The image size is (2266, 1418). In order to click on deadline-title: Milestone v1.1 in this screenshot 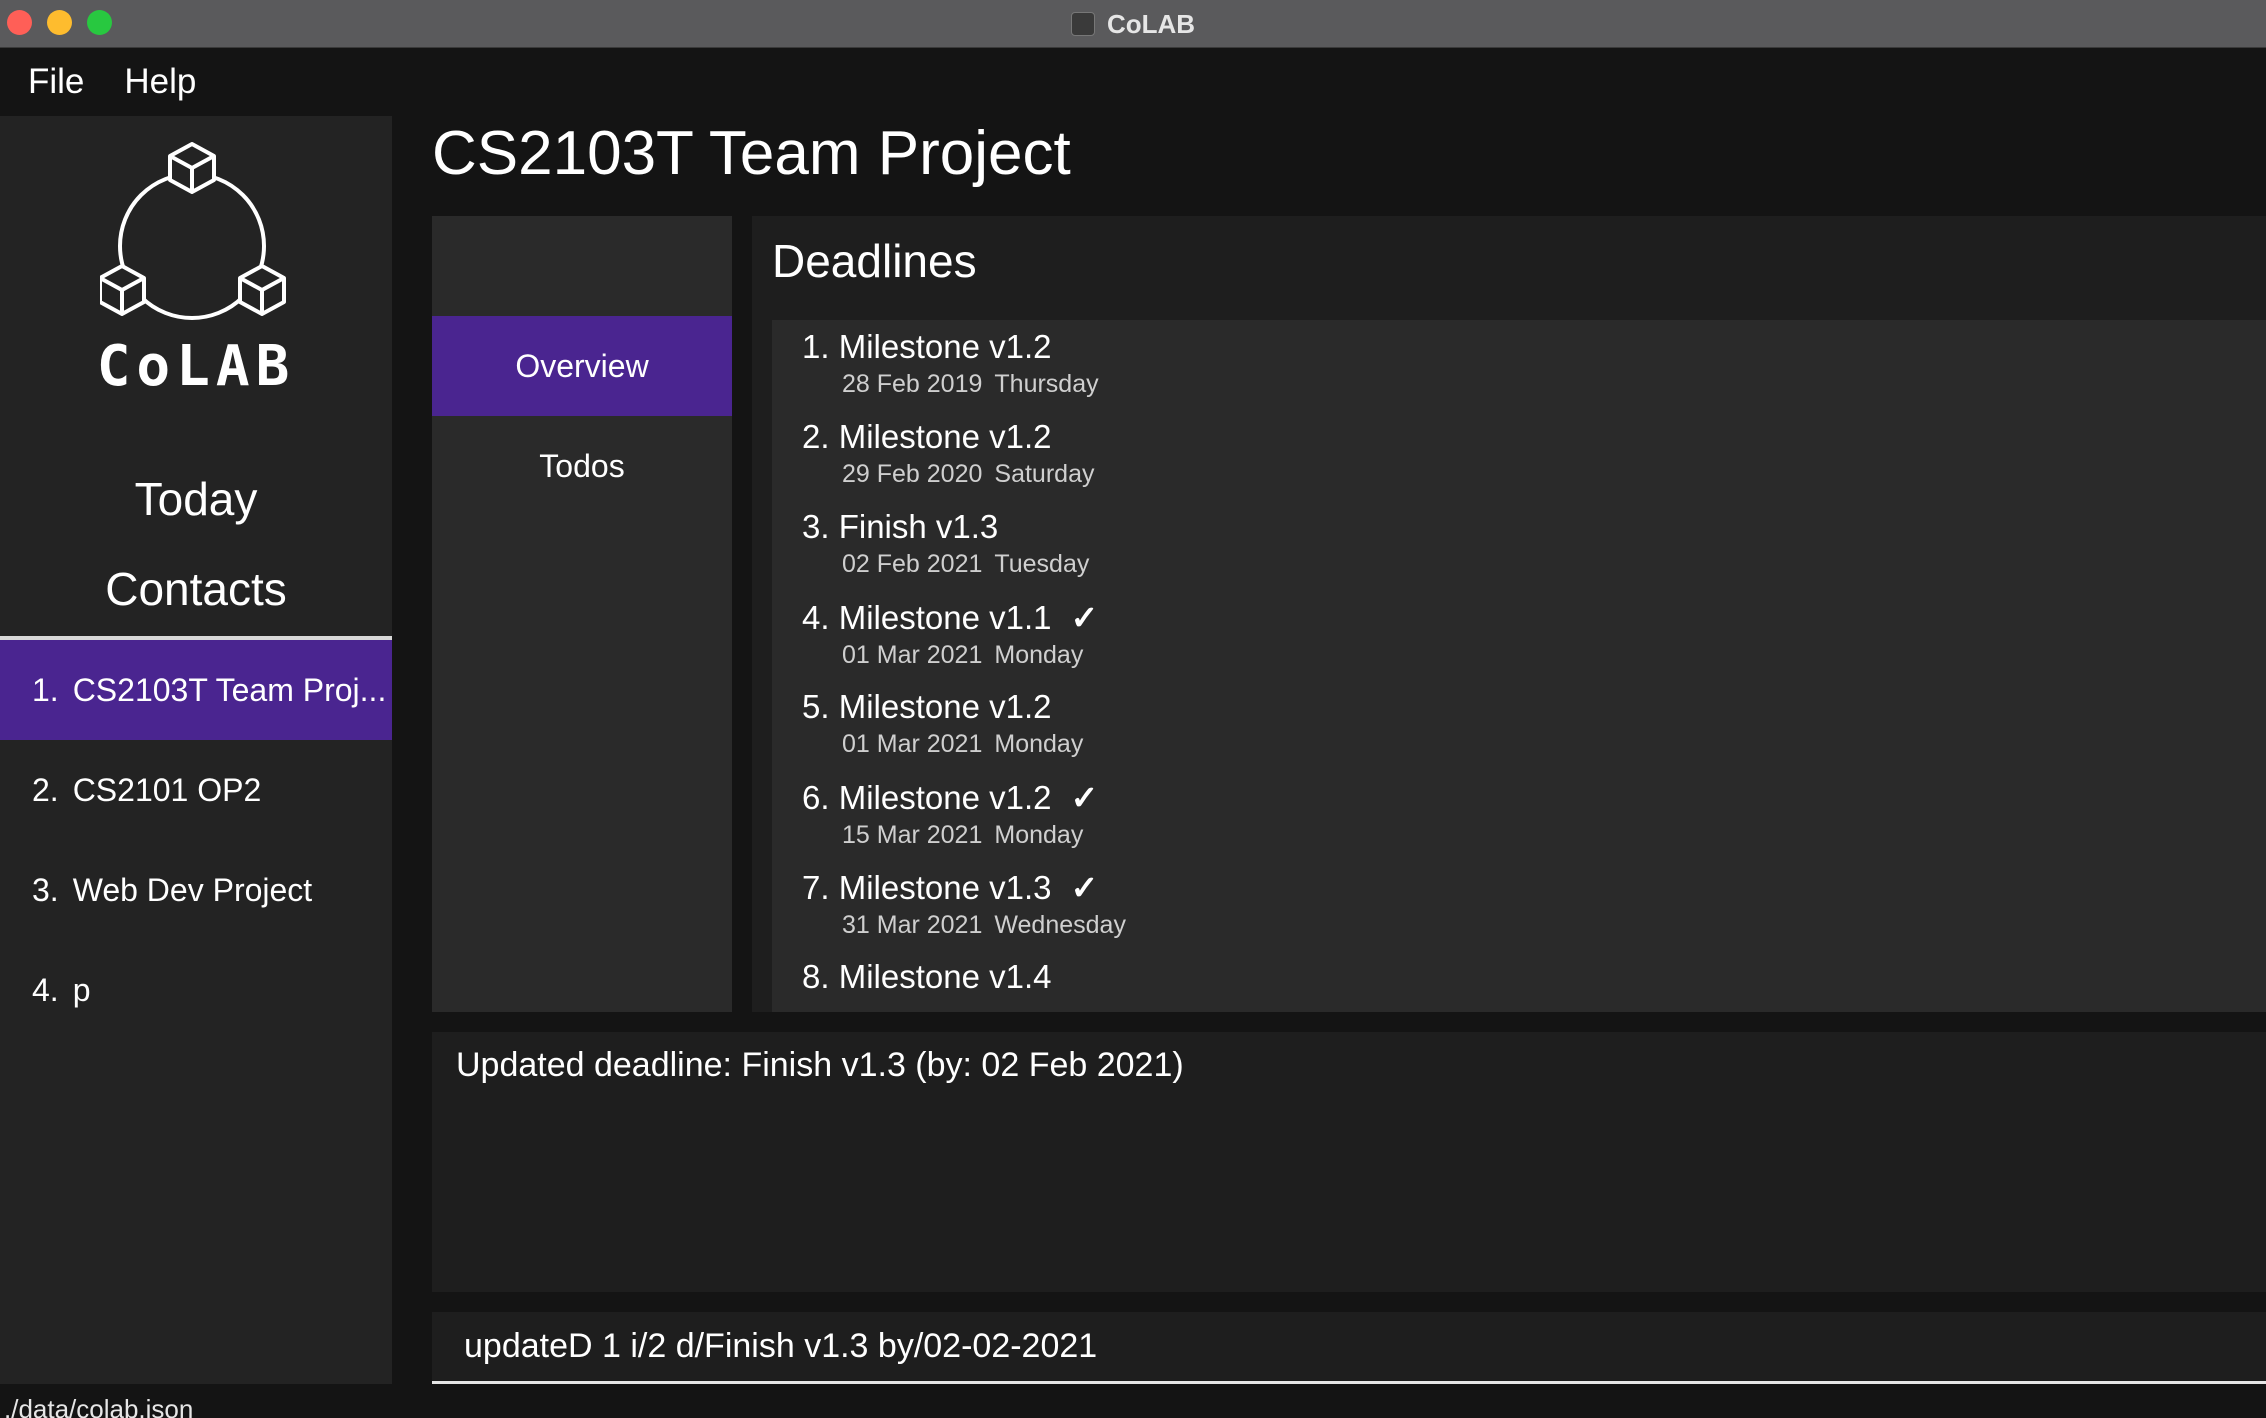, I will do `click(945, 617)`.